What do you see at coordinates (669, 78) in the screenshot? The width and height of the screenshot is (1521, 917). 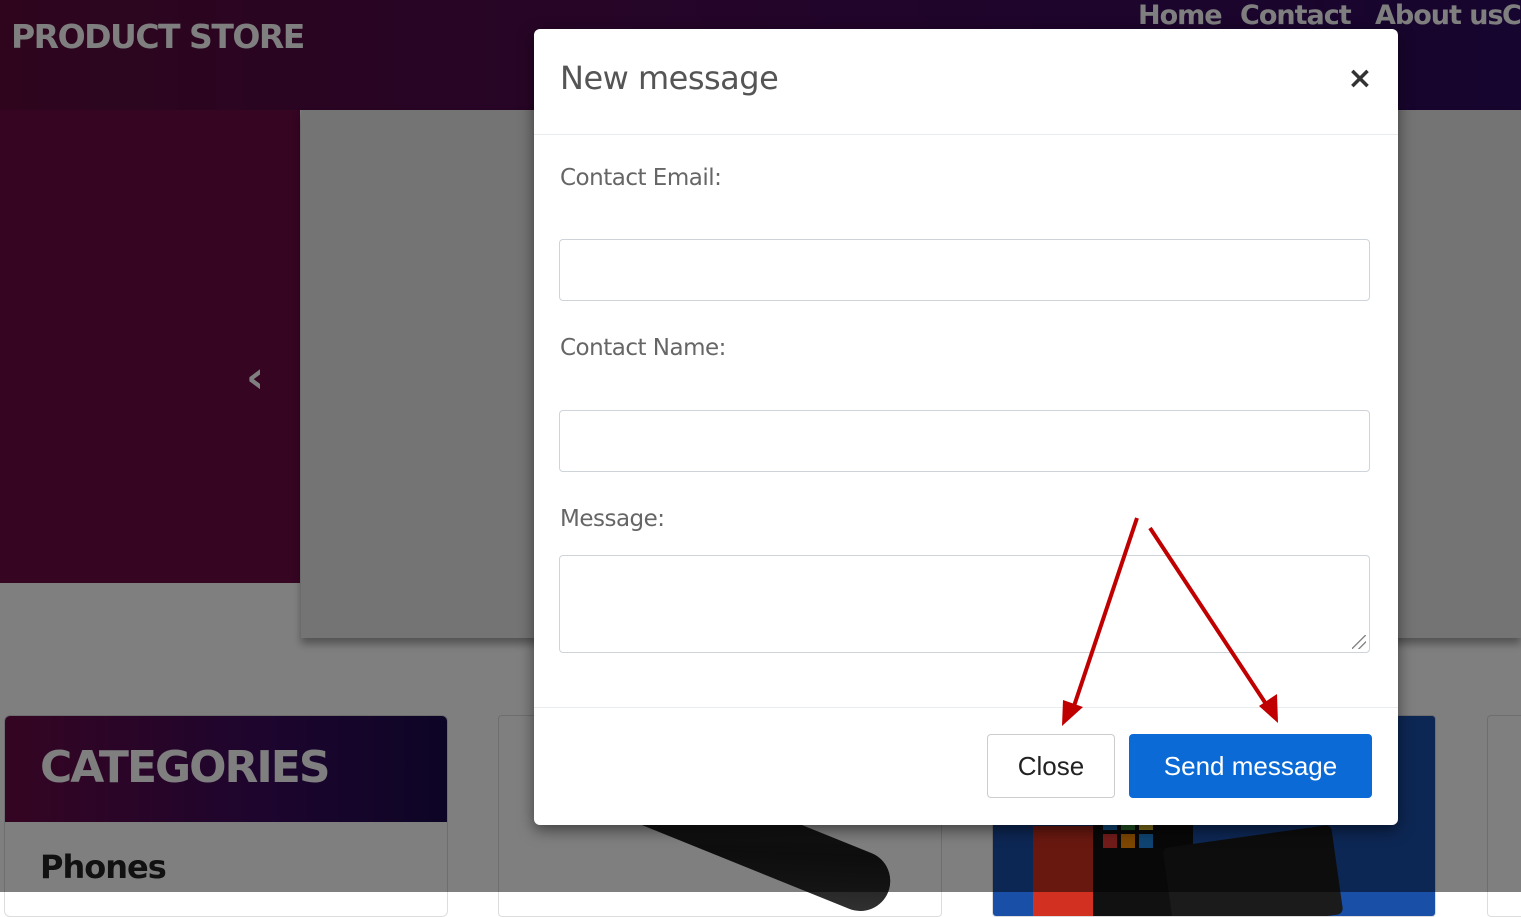 I see `modal-title: New message` at bounding box center [669, 78].